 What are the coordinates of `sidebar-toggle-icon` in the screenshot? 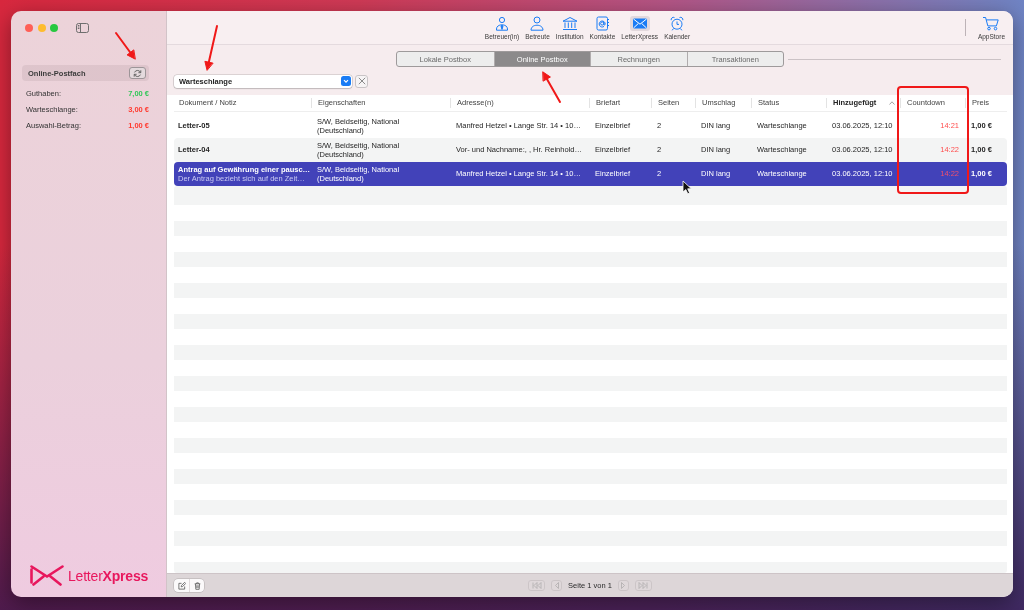 It's located at (82, 28).